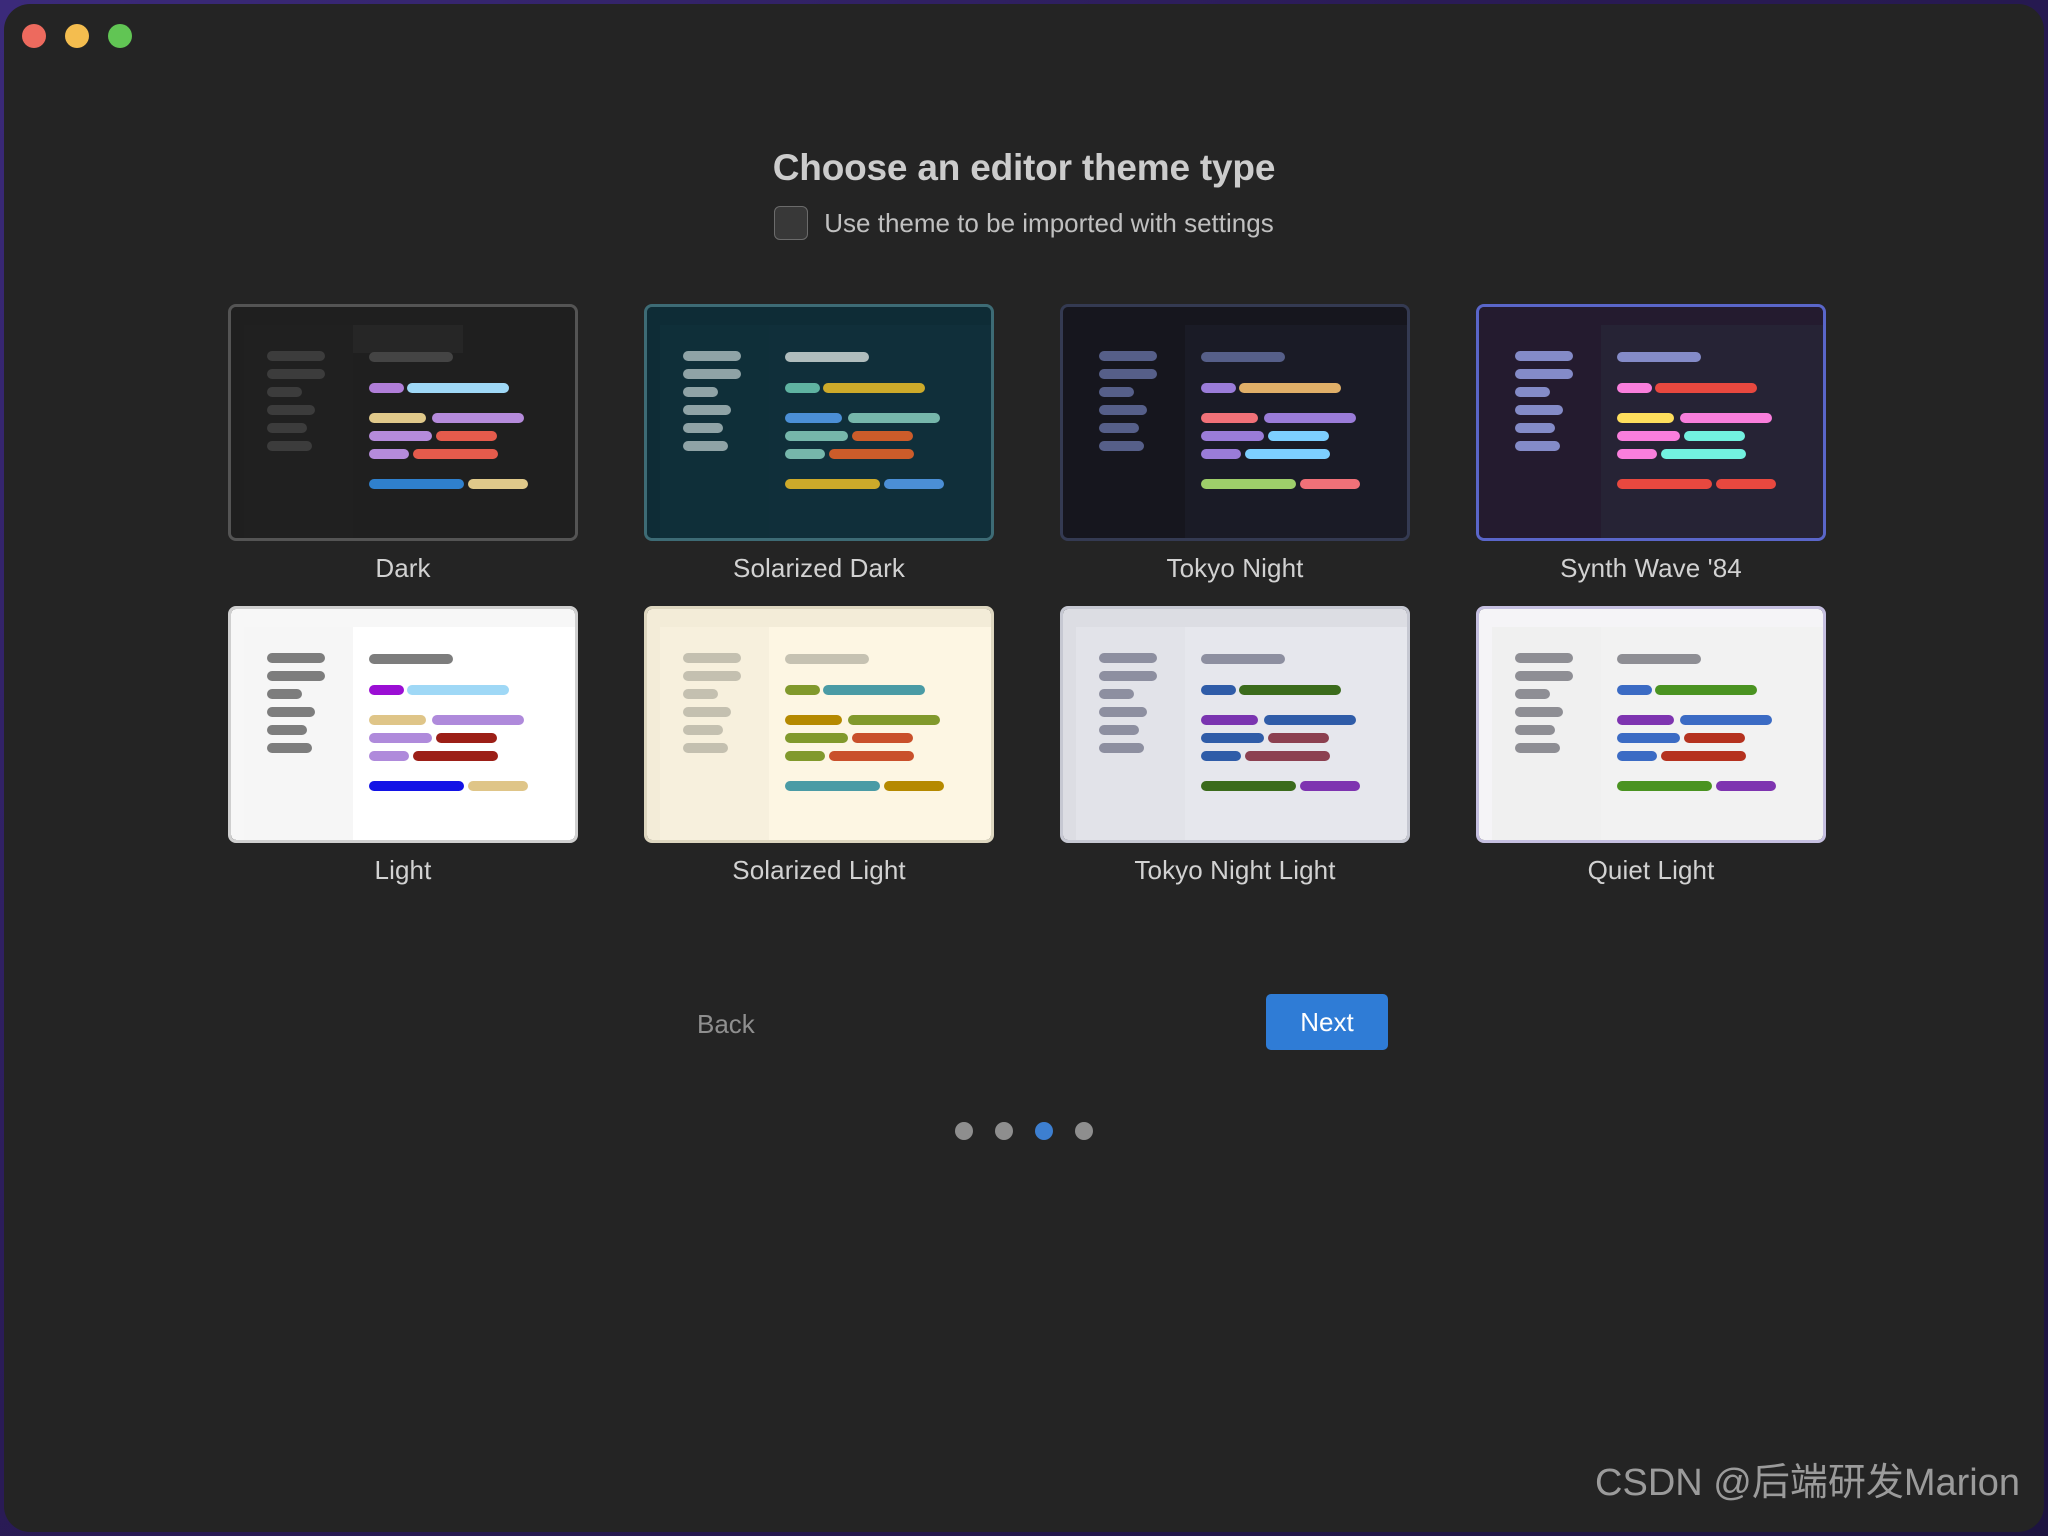  Describe the element at coordinates (77, 36) in the screenshot. I see `minimize-button-icon` at that location.